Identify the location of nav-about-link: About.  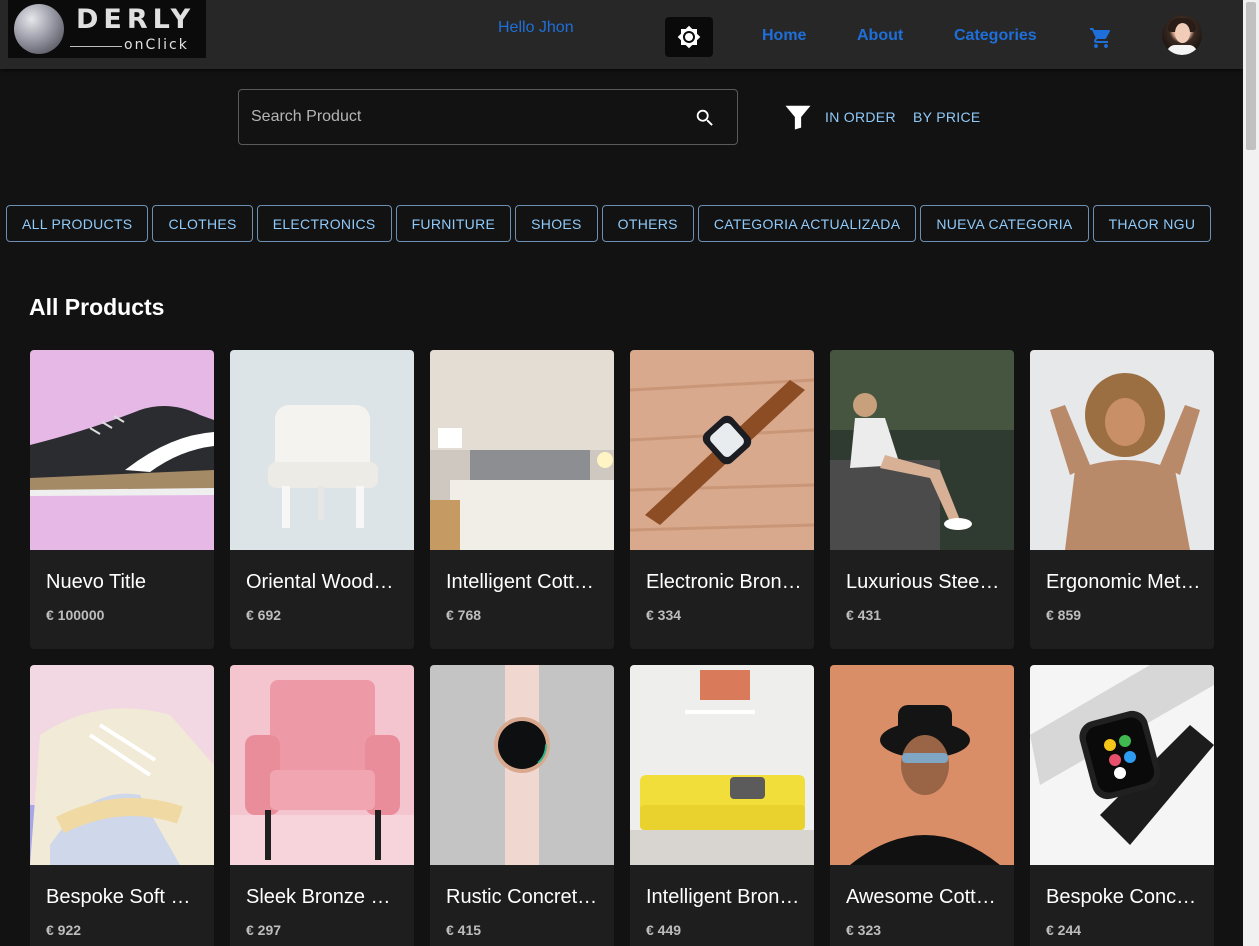
(880, 36).